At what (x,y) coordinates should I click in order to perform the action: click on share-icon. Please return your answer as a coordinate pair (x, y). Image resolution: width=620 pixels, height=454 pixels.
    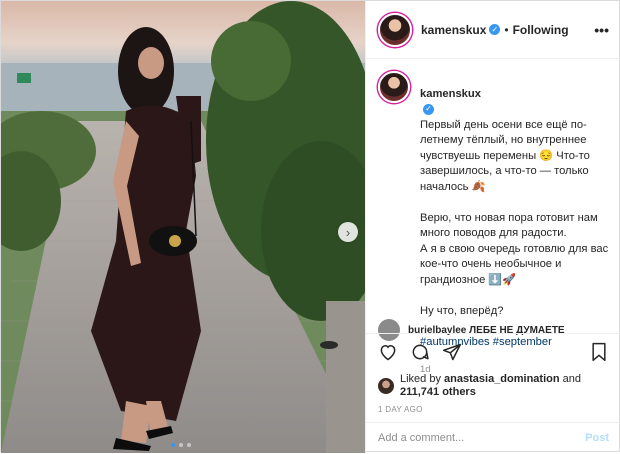
    Looking at the image, I should click on (452, 354).